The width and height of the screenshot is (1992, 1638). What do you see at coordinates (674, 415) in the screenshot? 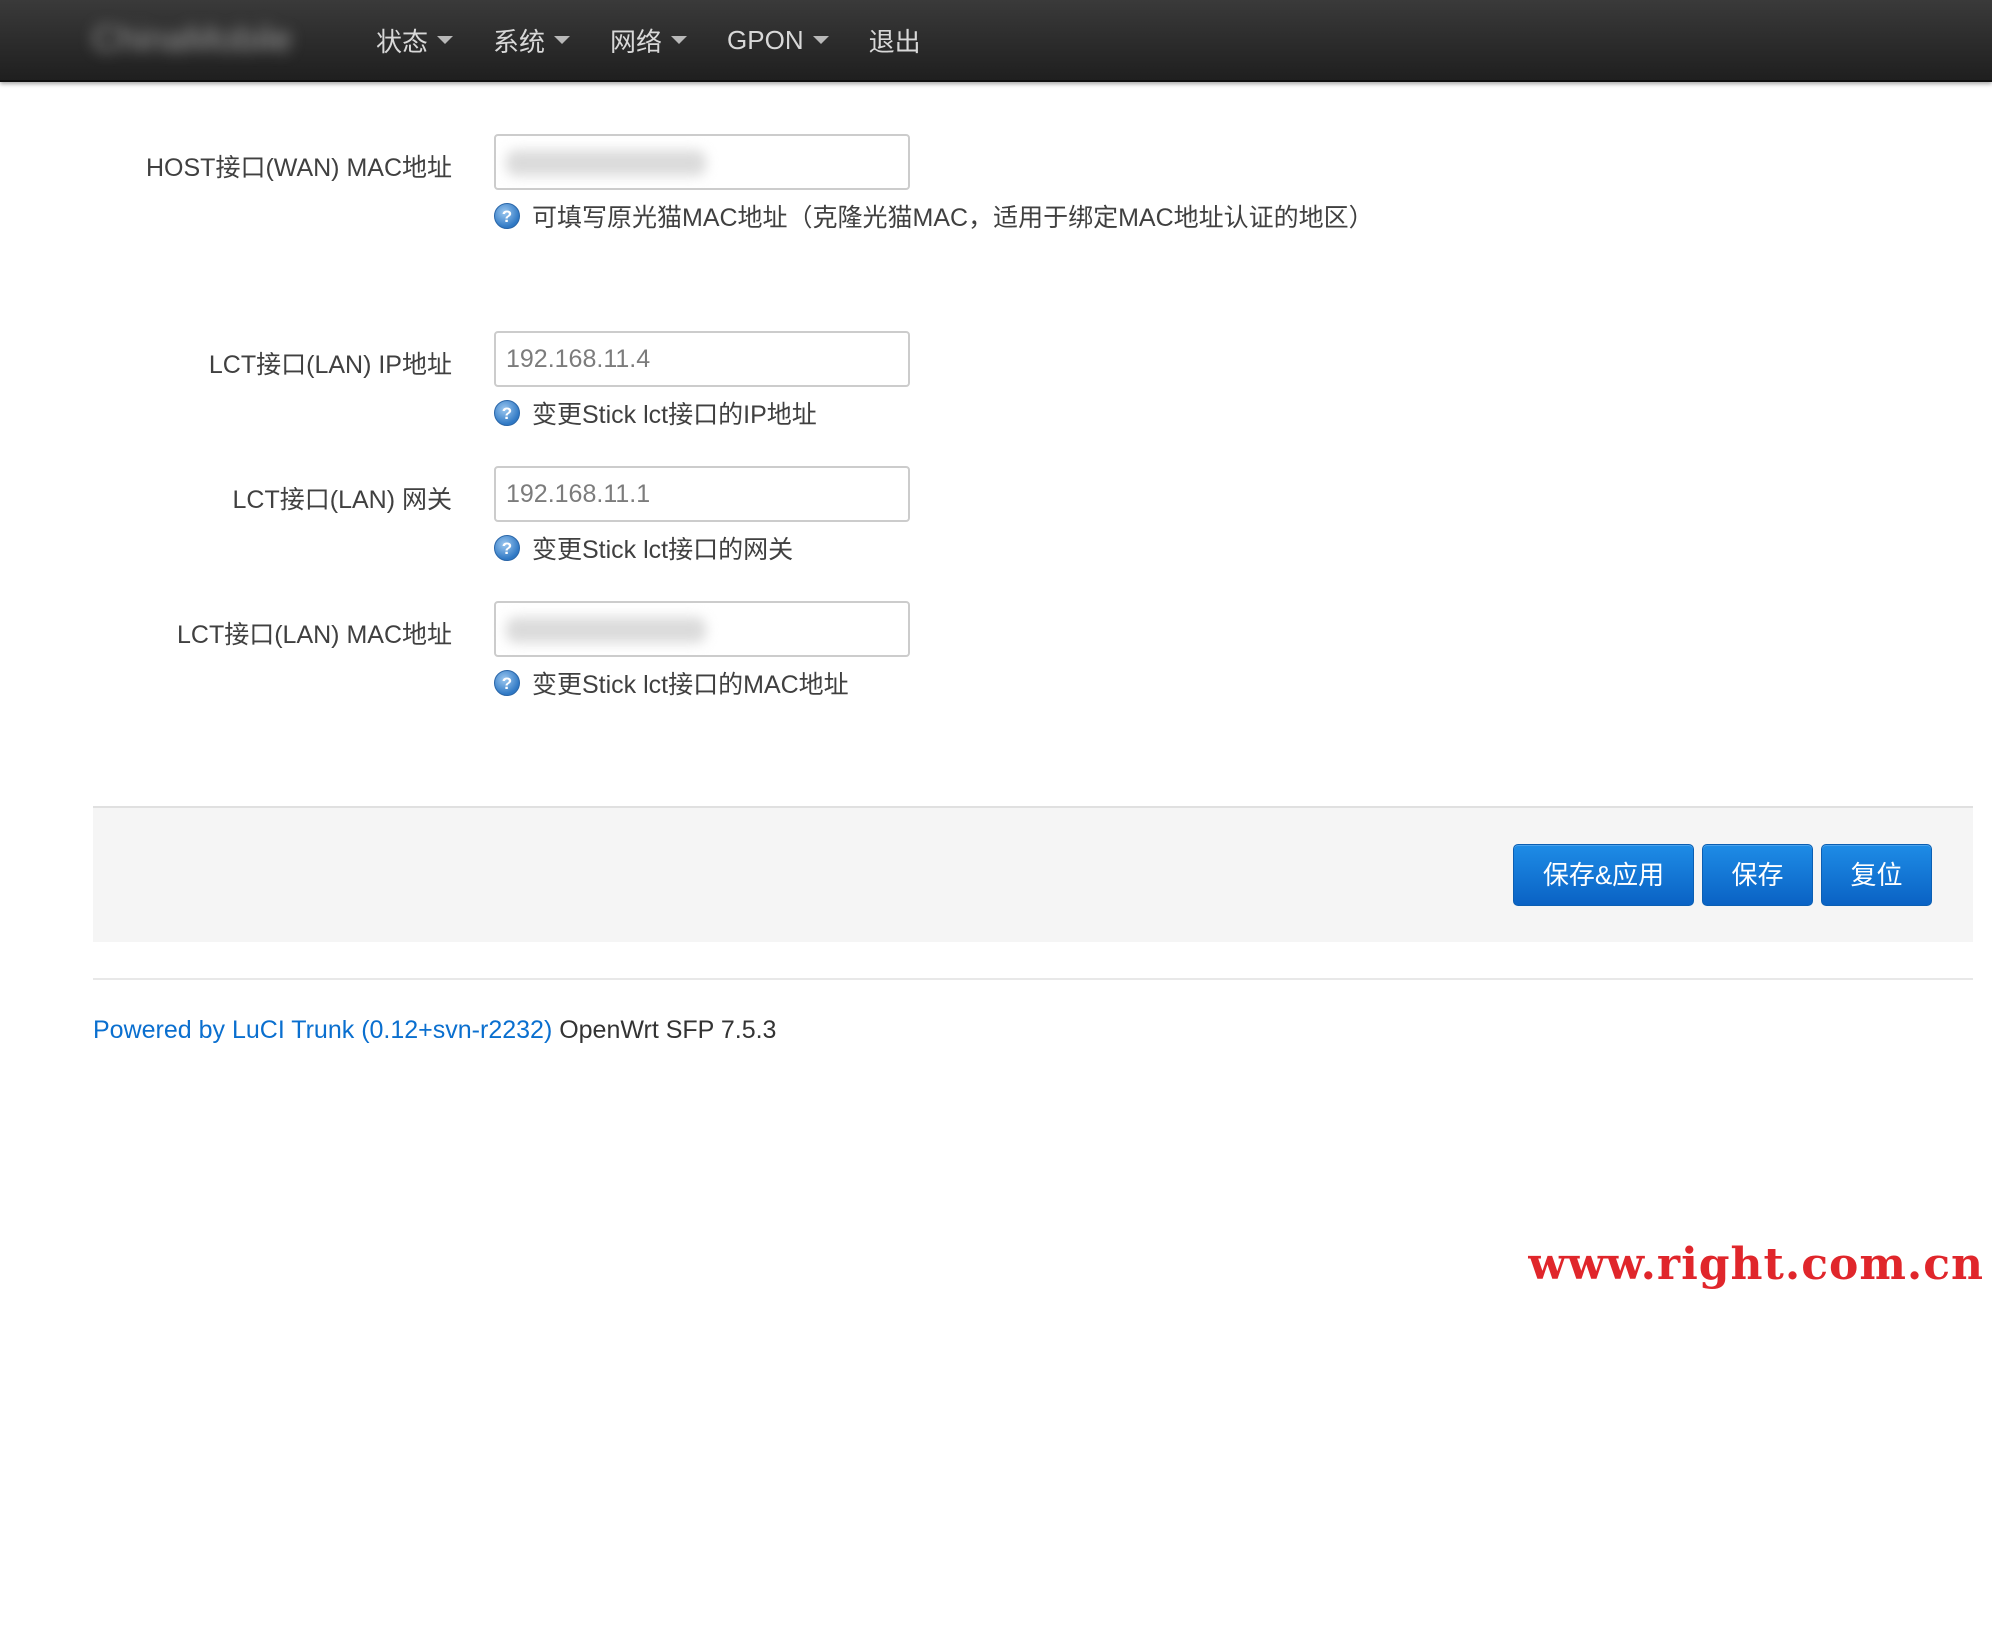
I see `hint-text: 变更Stick lct接口的IP地址` at bounding box center [674, 415].